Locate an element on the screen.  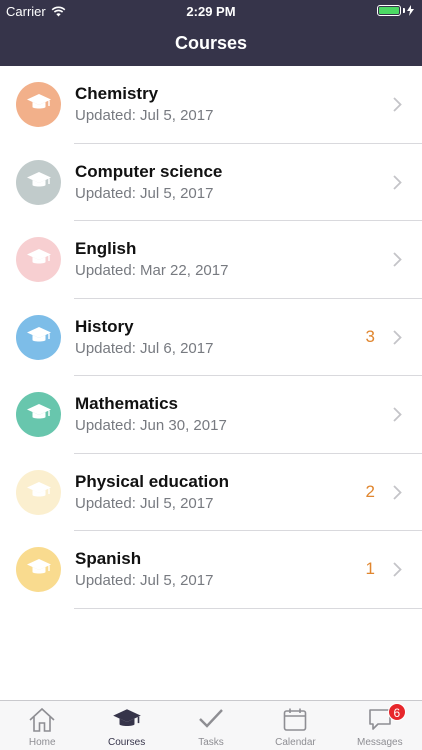
navigation-bar: Courses is located at coordinates (211, 44).